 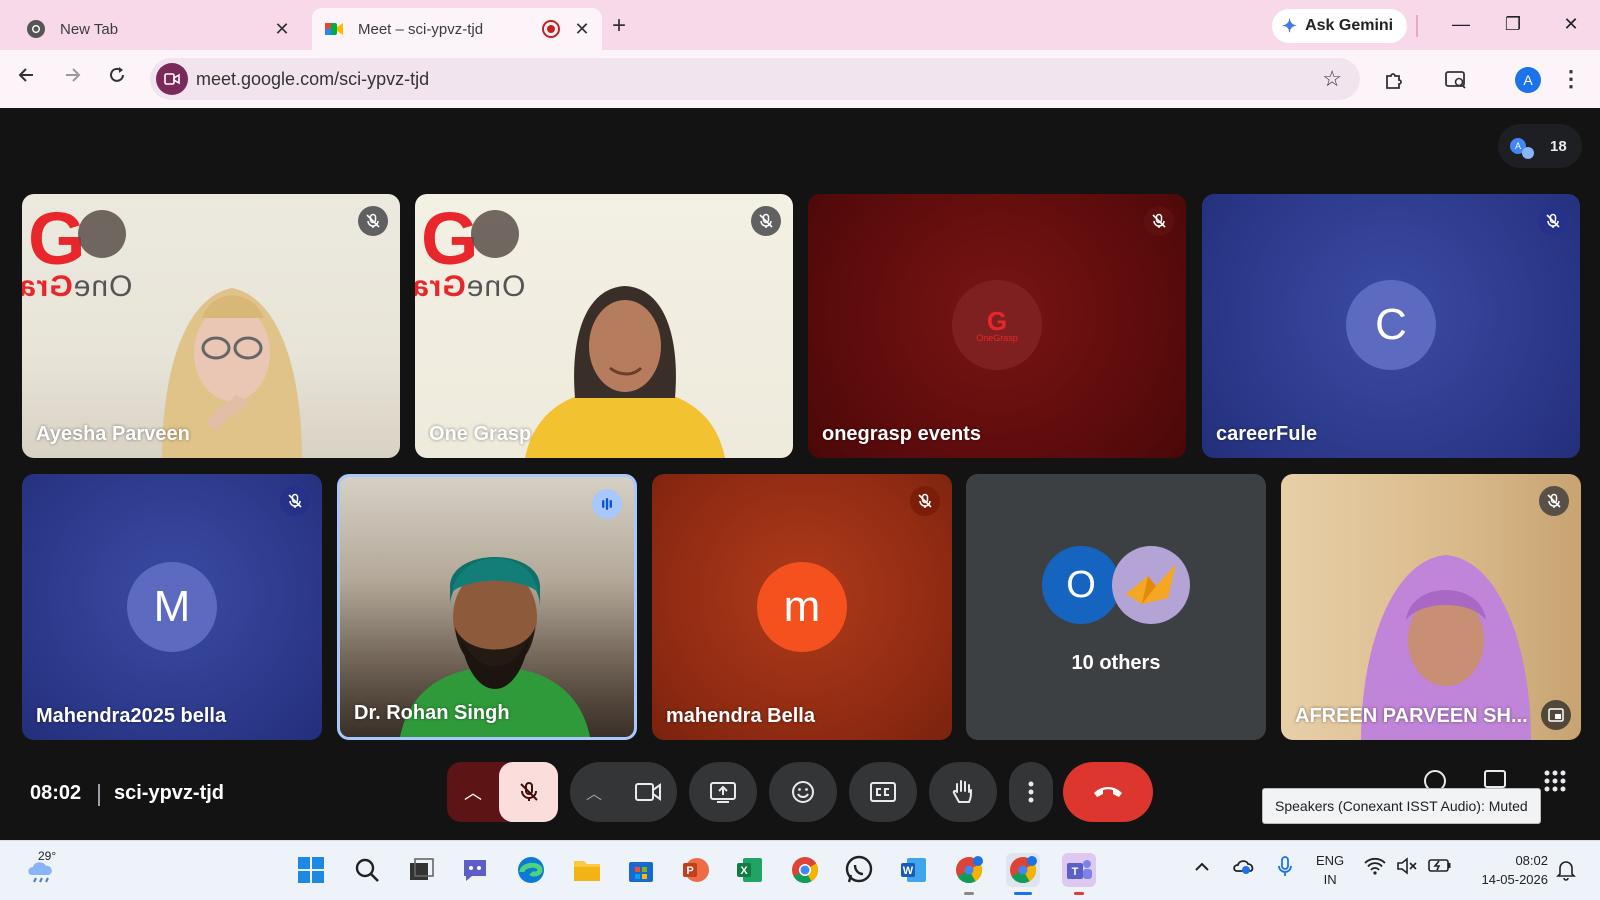 I want to click on notification-bell-icon, so click(x=1566, y=872).